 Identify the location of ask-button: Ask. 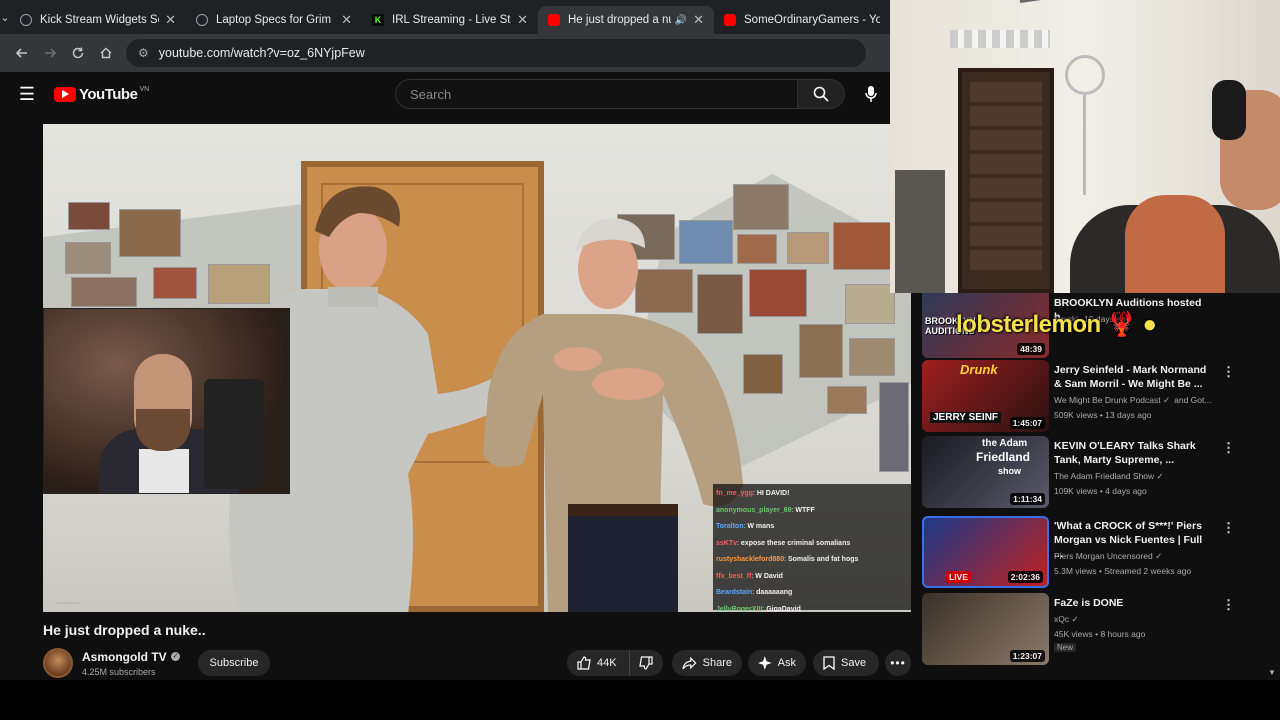
(777, 663).